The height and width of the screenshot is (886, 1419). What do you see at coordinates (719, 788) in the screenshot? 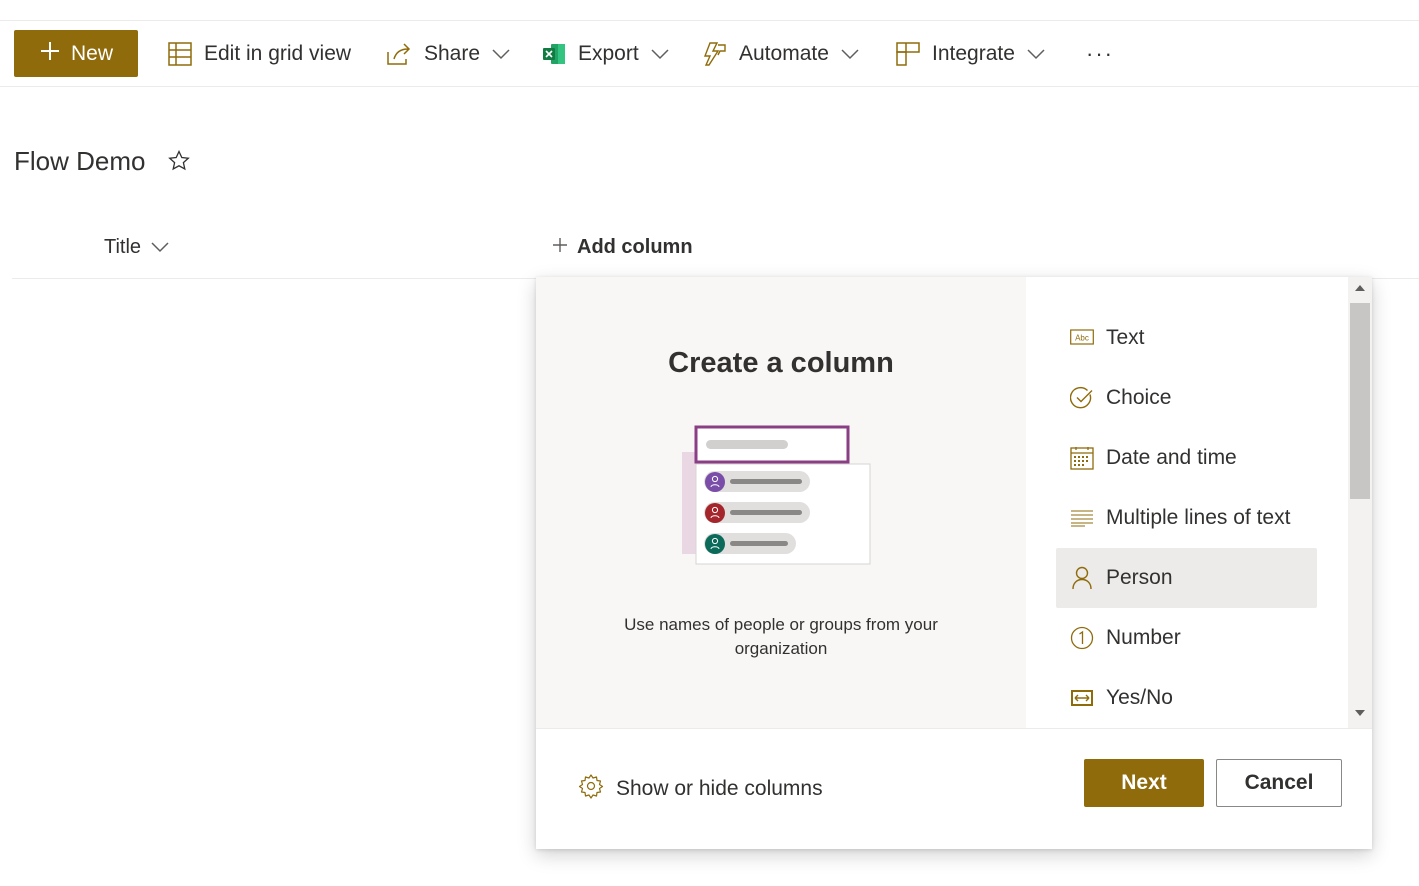
I see `show-hide-columns-label: Show or hide columns` at bounding box center [719, 788].